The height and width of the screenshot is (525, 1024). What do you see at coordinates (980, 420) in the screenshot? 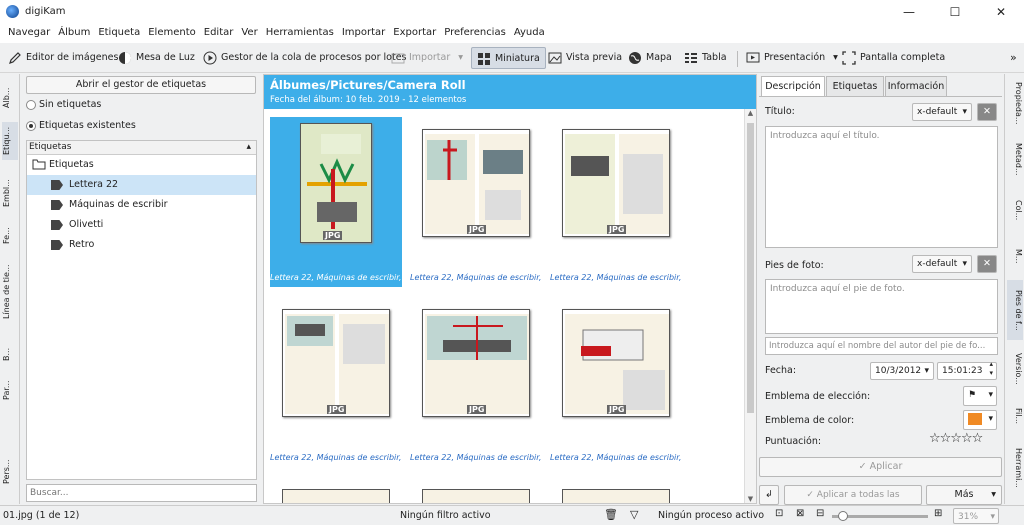
I see `color-label-select: ▾` at bounding box center [980, 420].